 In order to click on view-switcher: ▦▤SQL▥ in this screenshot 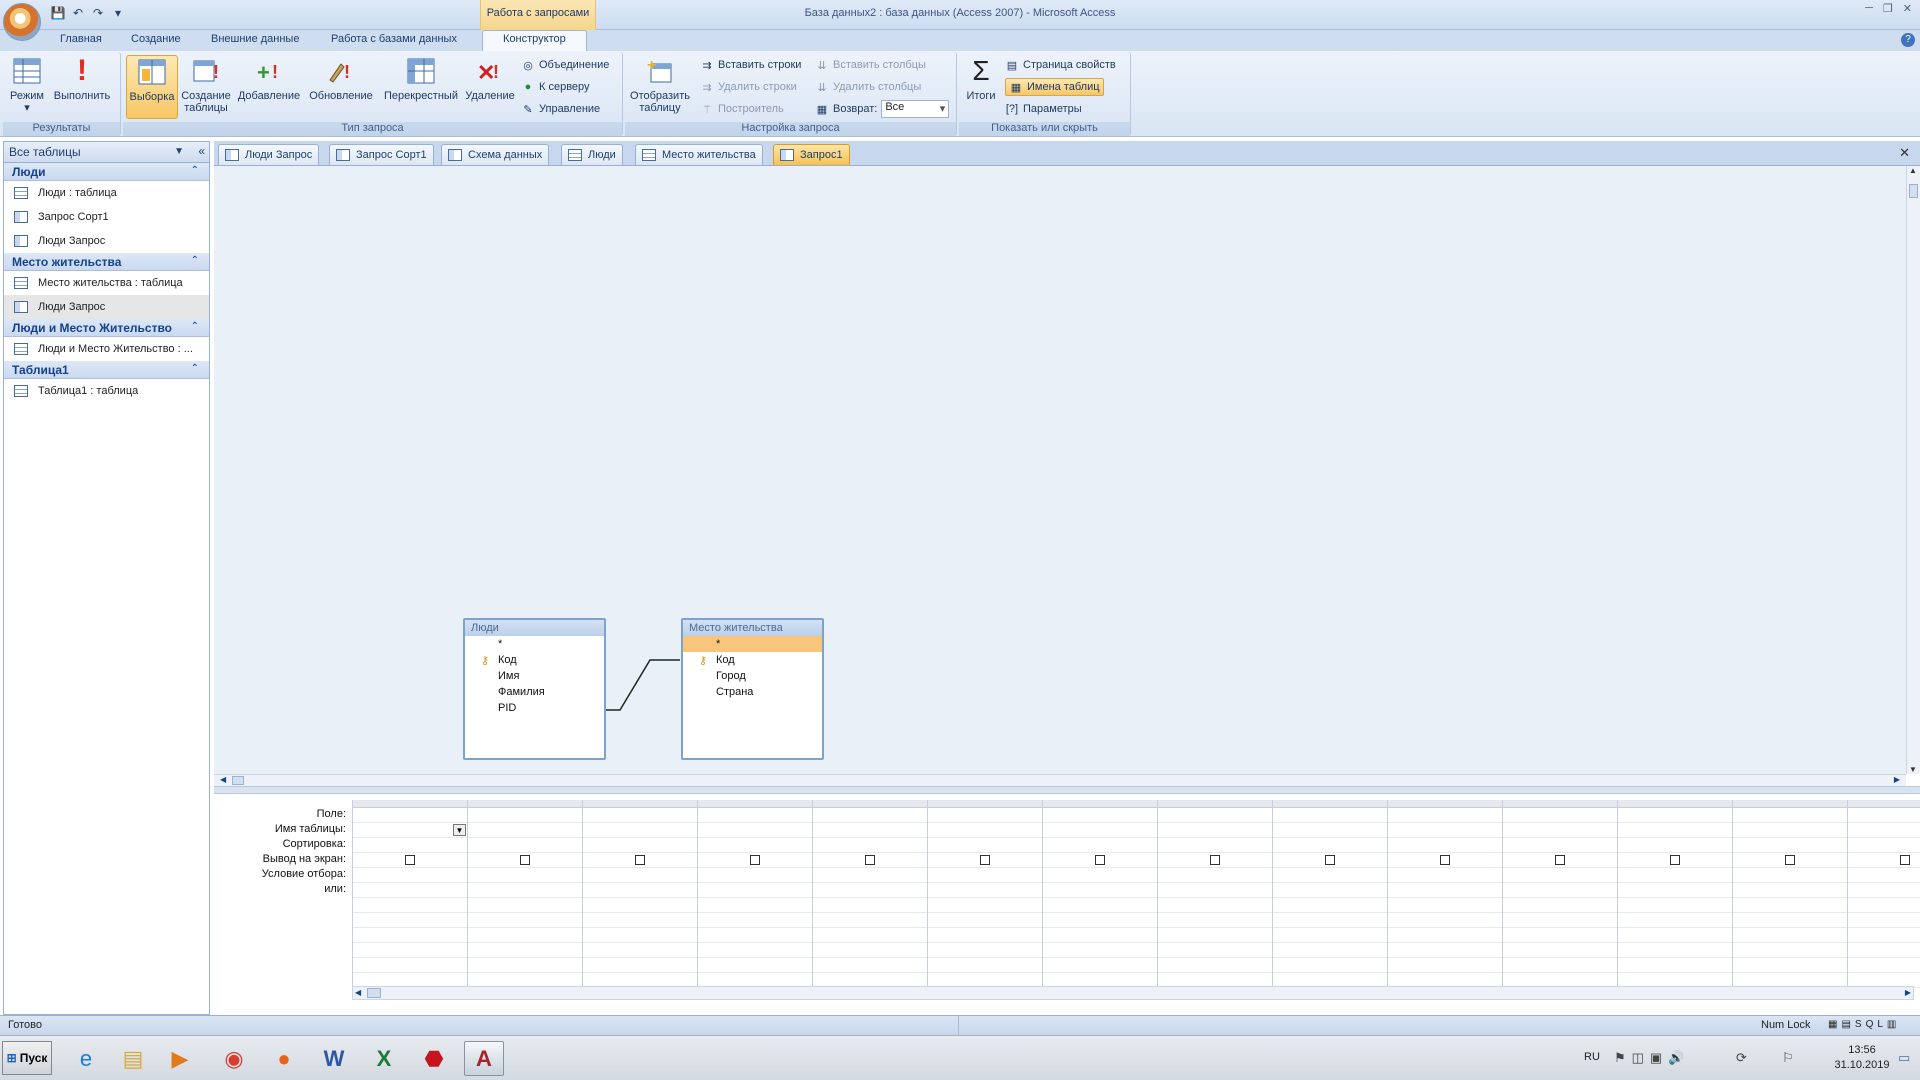, I will do `click(1864, 1024)`.